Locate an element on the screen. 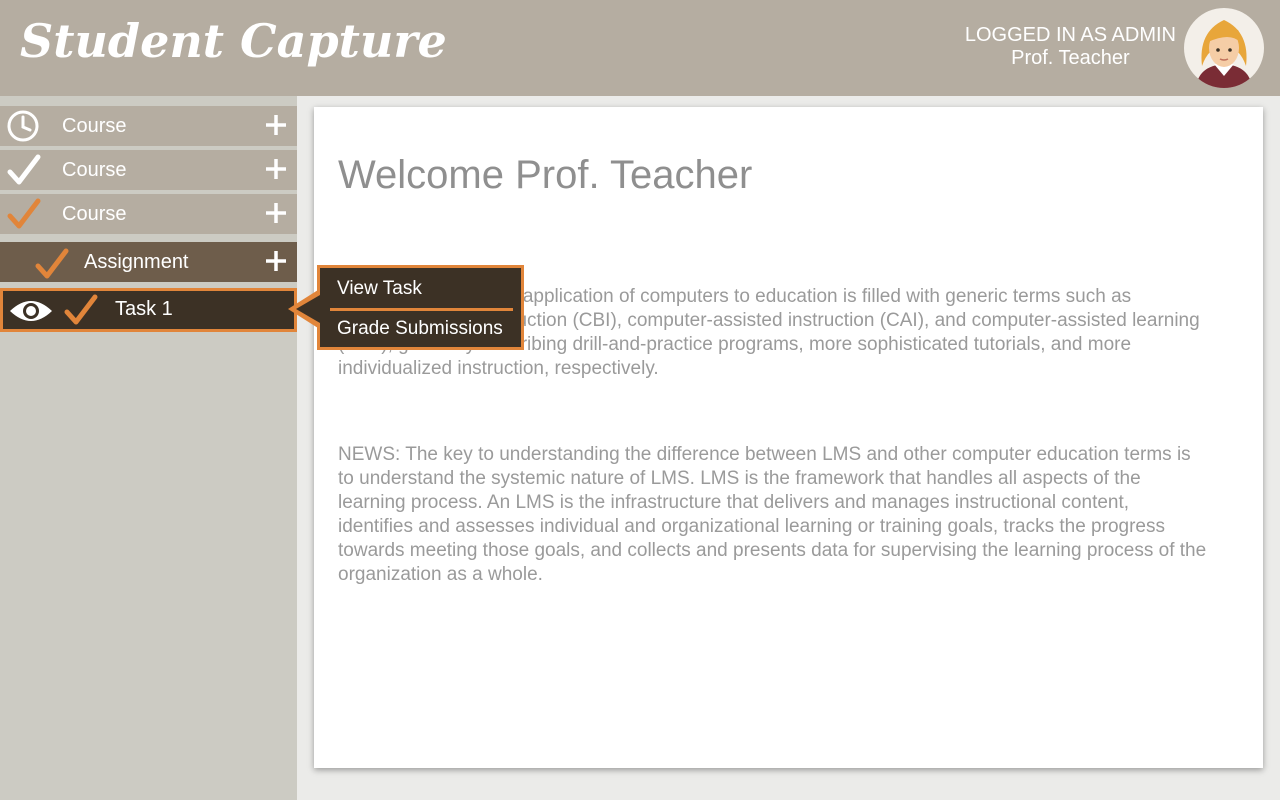  login-status: LOGGED IN AS ADMIN is located at coordinates (1070, 35).